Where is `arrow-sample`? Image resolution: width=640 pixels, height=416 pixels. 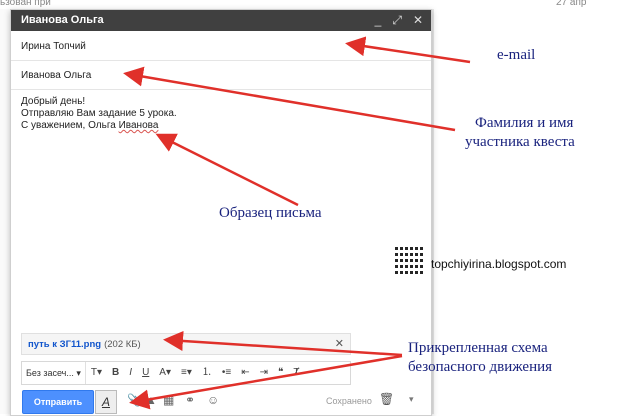 arrow-sample is located at coordinates (227, 170).